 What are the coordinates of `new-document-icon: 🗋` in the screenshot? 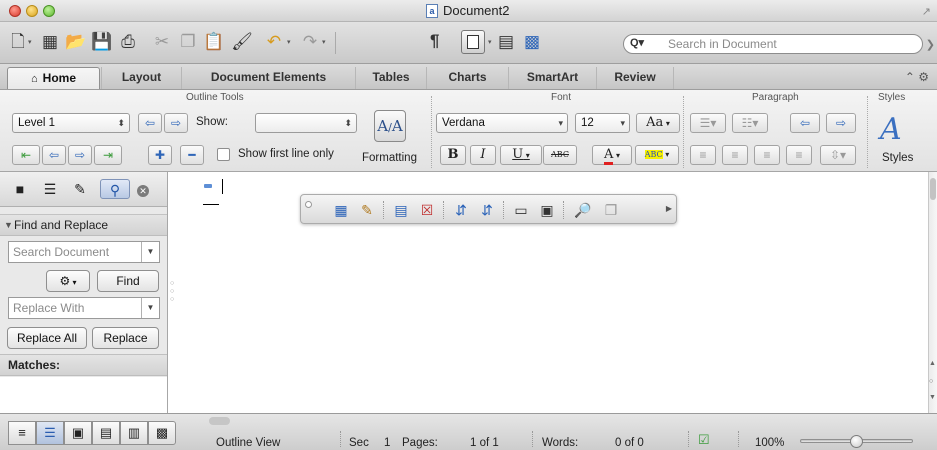 It's located at (18, 42).